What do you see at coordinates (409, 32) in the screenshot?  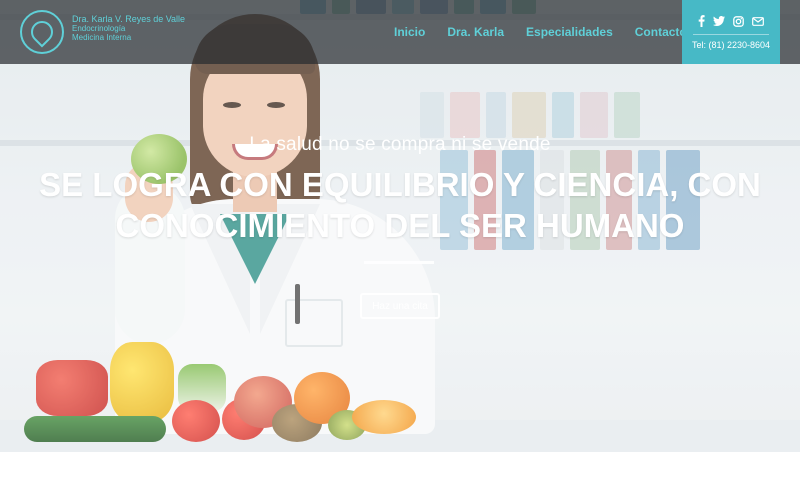 I see `nav-item-inicio: Inicio` at bounding box center [409, 32].